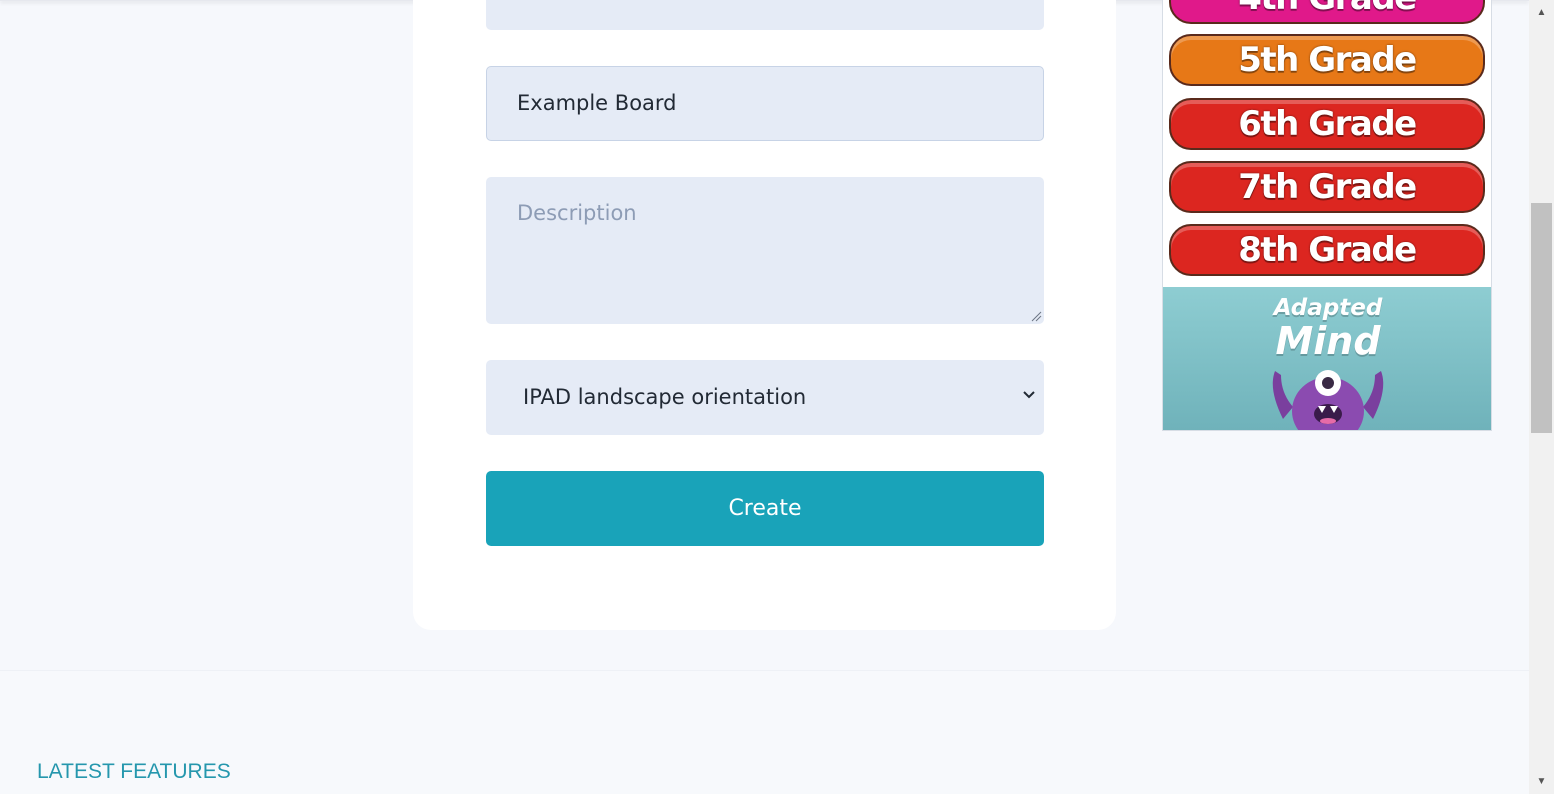  I want to click on vertical-scrollbar: ▲ ▼, so click(1541, 397).